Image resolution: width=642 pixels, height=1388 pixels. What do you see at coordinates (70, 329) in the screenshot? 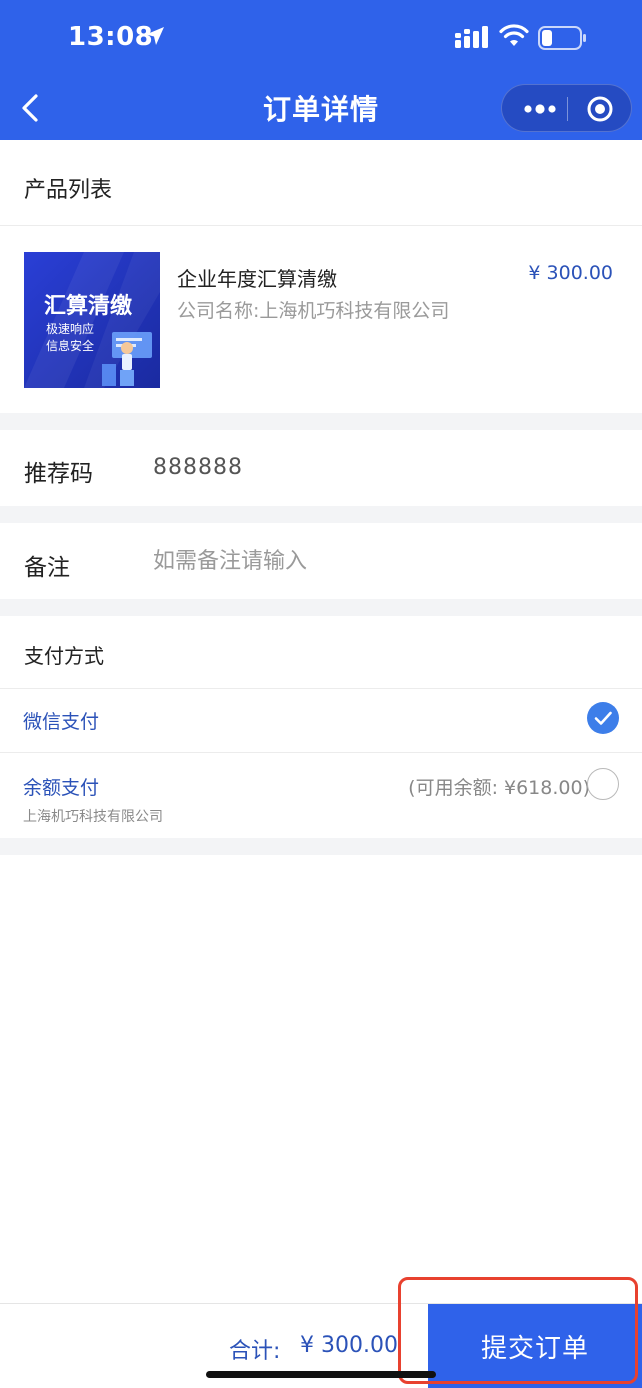
I see `thumb-line1: 极速响应` at bounding box center [70, 329].